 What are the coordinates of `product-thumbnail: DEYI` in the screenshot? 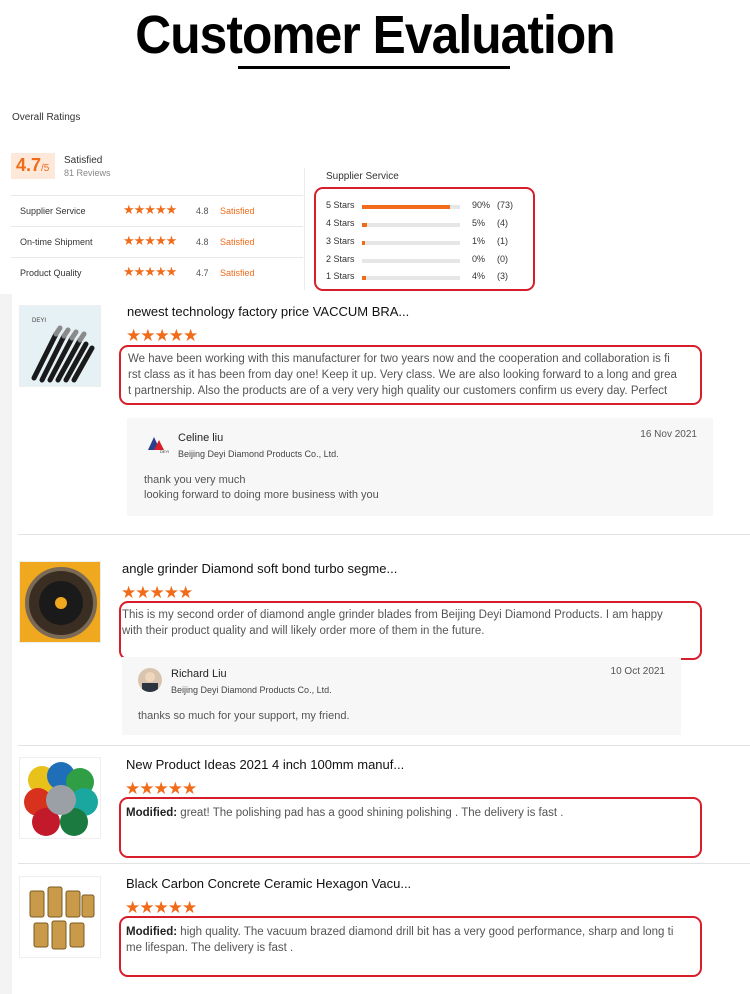 It's located at (60, 346).